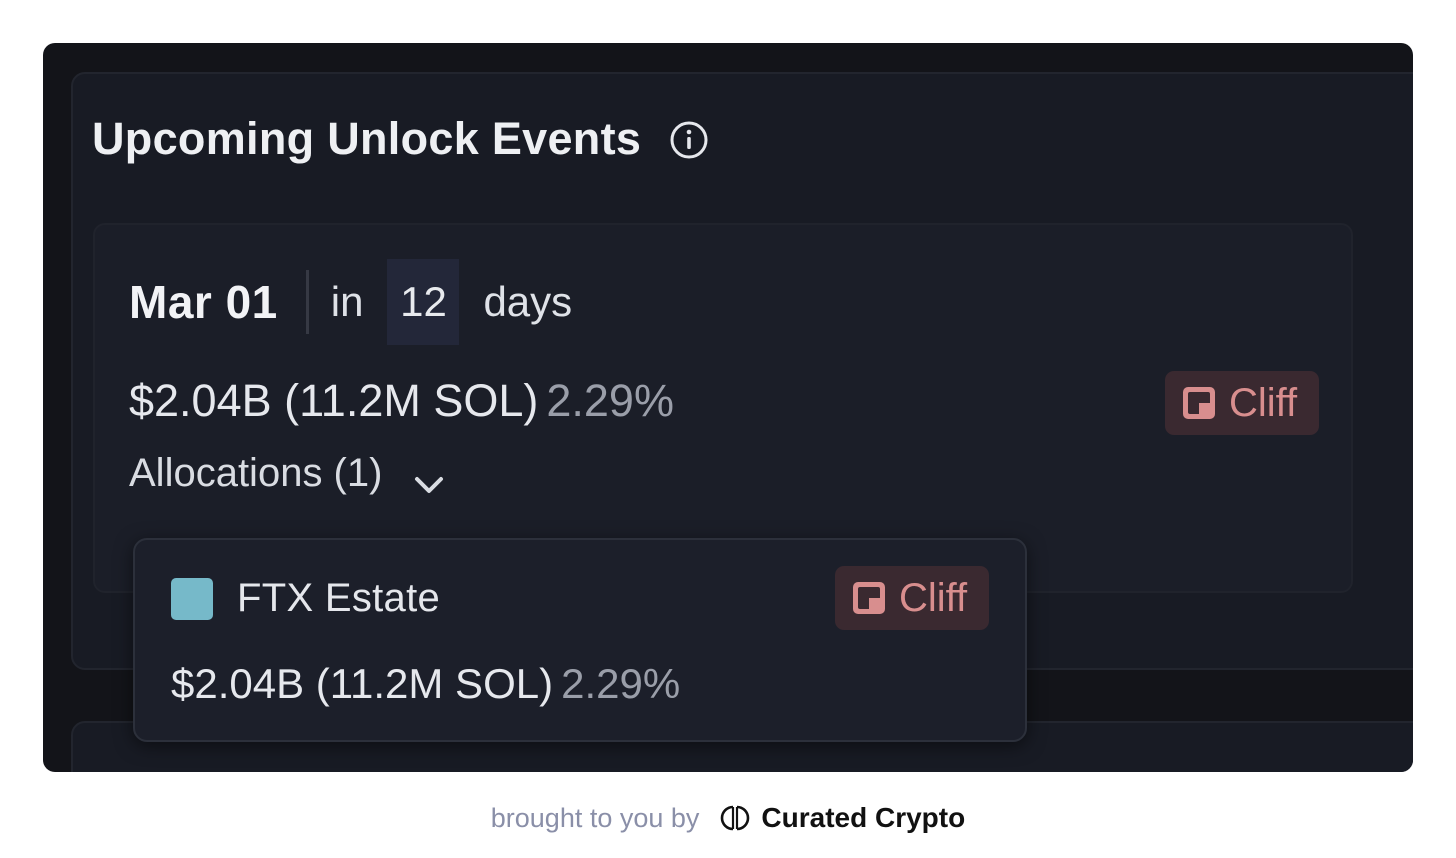  Describe the element at coordinates (203, 302) in the screenshot. I see `event-date: Mar 01` at that location.